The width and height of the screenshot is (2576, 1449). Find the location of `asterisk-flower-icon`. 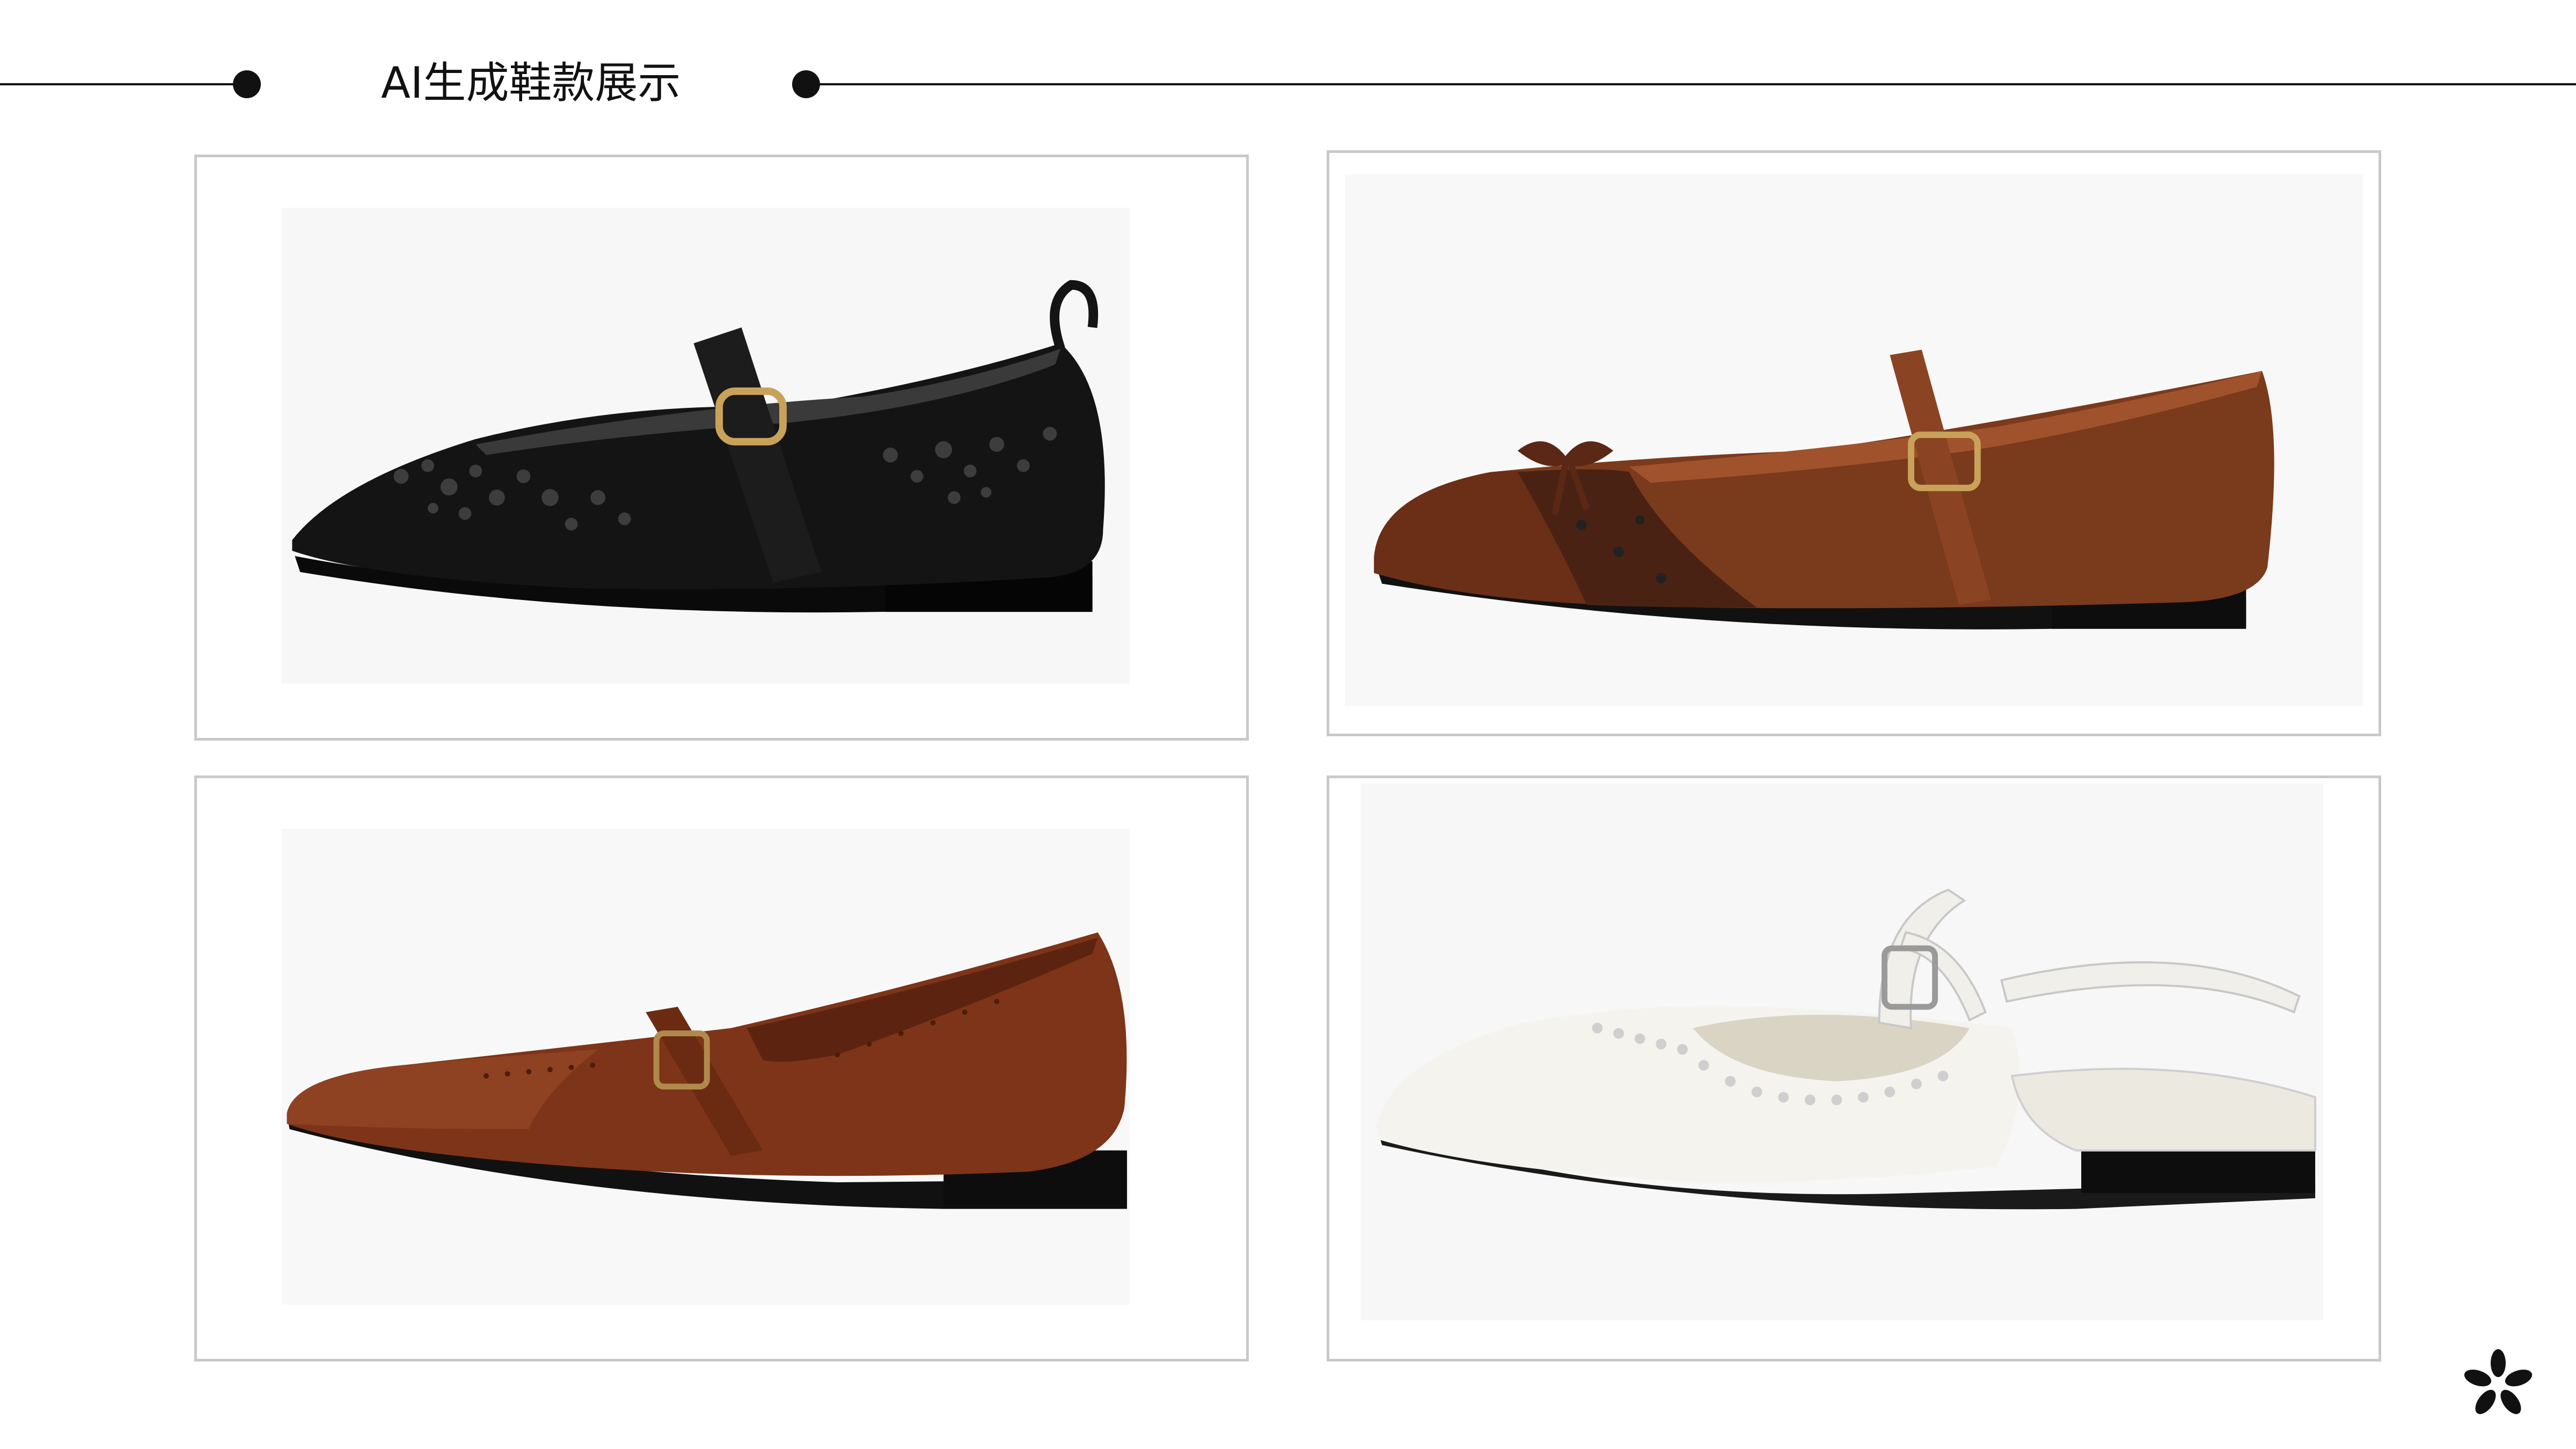

asterisk-flower-icon is located at coordinates (2498, 1384).